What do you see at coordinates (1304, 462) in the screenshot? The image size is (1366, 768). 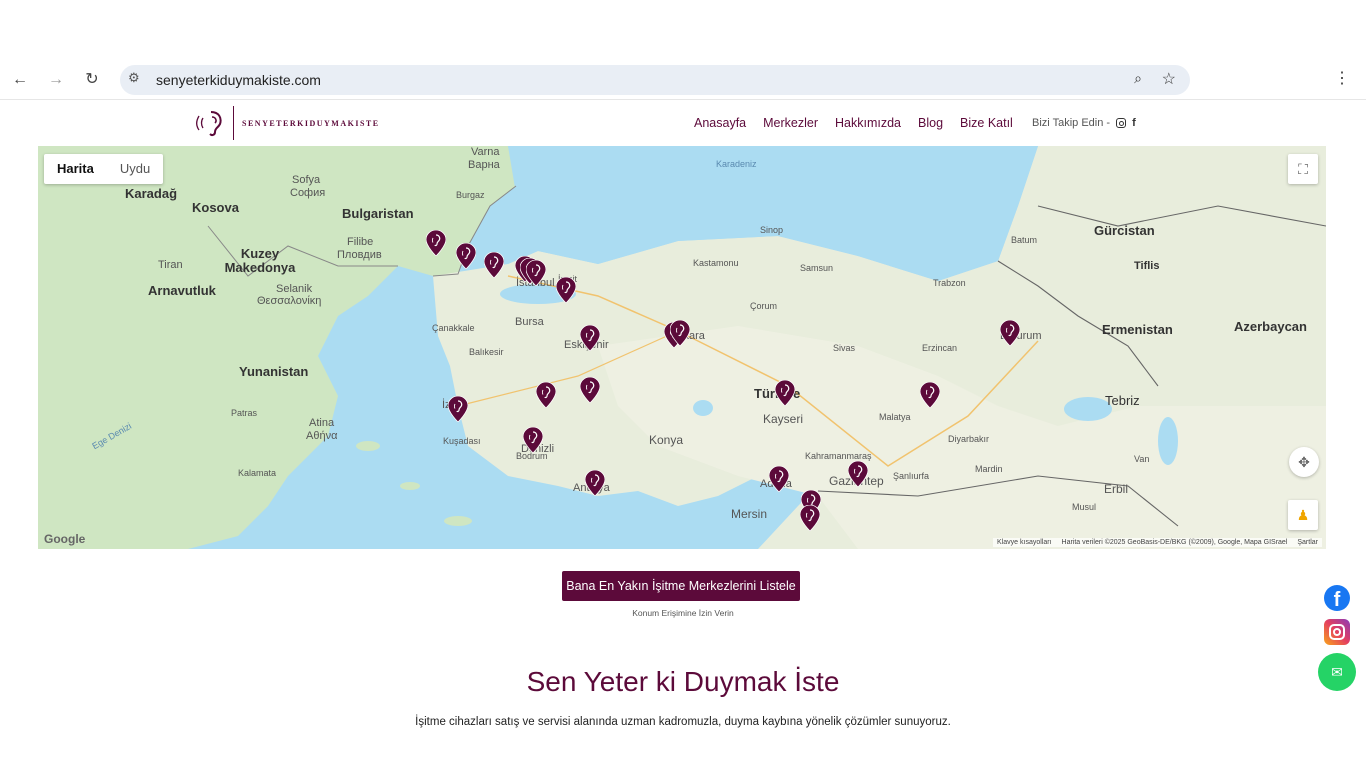 I see `camera-control-icon: ✥` at bounding box center [1304, 462].